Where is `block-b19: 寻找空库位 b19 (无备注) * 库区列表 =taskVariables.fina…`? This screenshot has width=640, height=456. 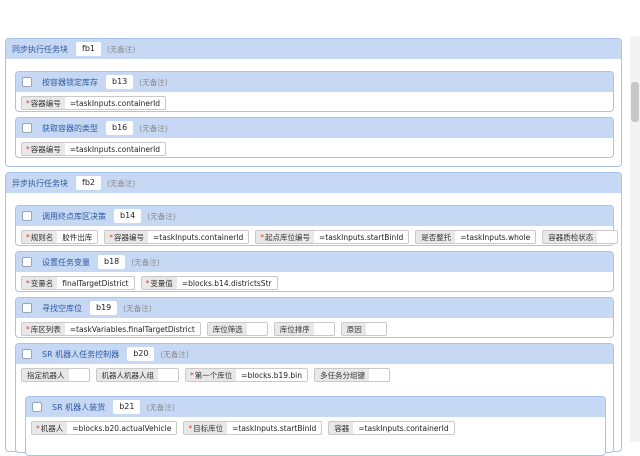 block-b19: 寻找空库位 b19 (无备注) * 库区列表 =taskVariables.fina… is located at coordinates (314, 317).